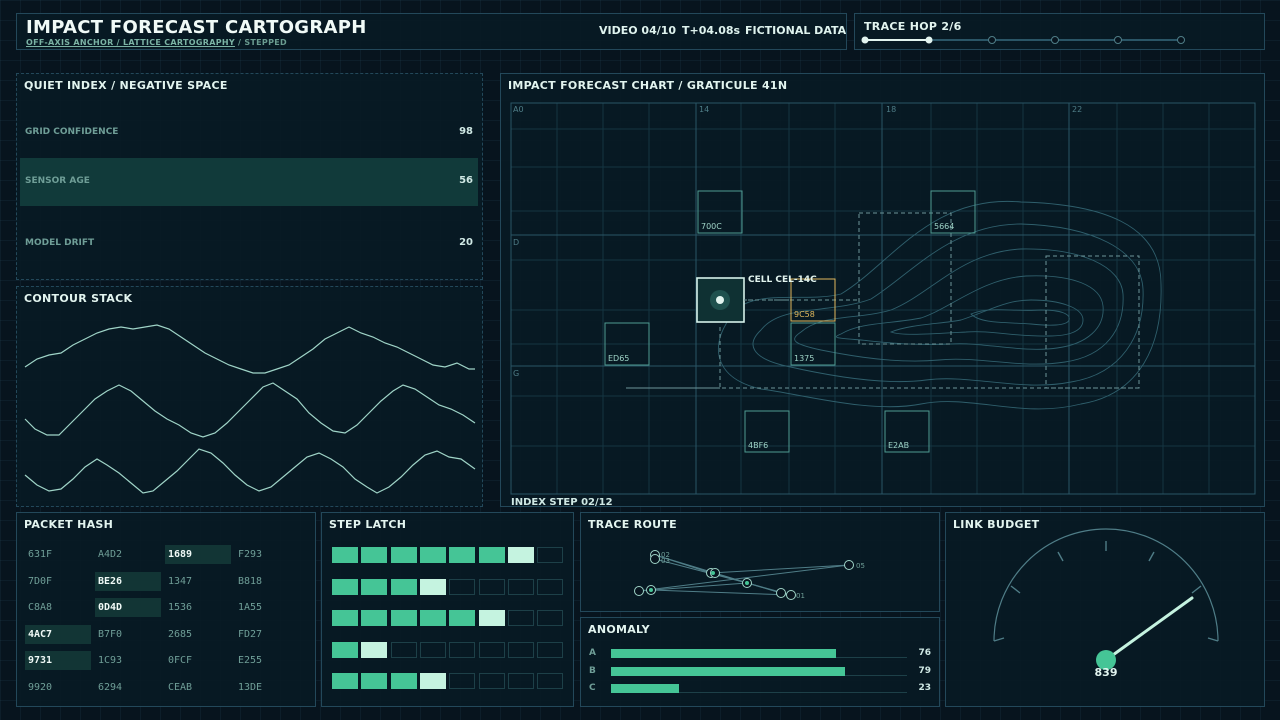 The width and height of the screenshot is (1280, 720). Describe the element at coordinates (128, 687) in the screenshot. I see `hash-cell: 6294` at that location.